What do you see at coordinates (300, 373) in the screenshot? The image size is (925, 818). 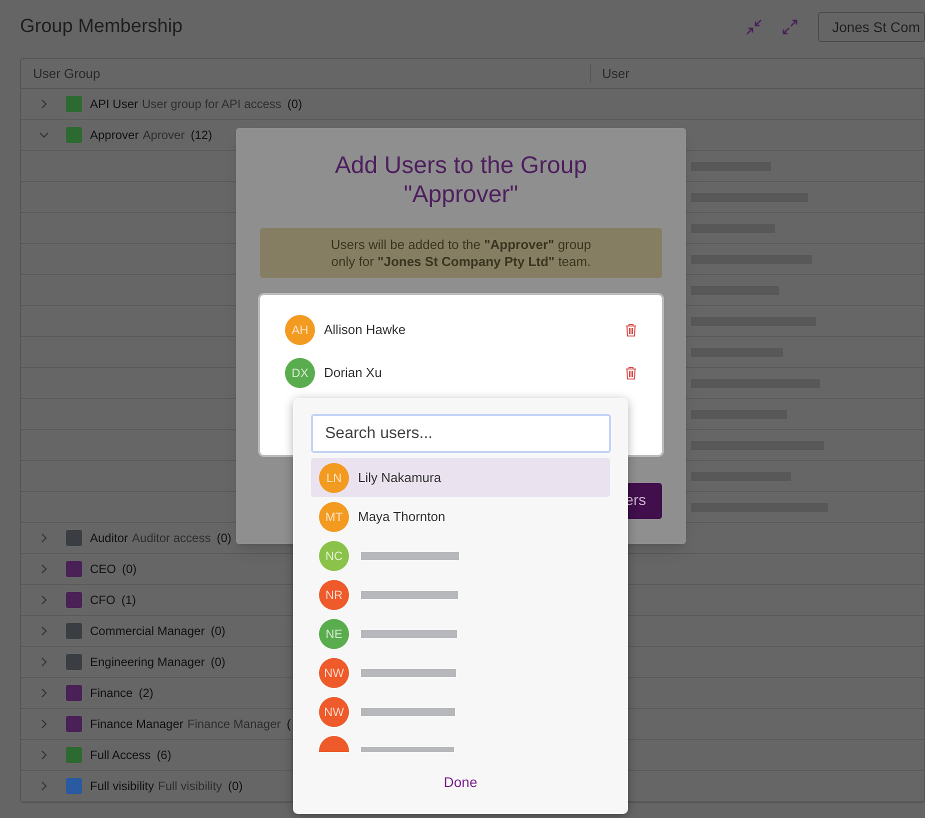 I see `avatar: DX` at bounding box center [300, 373].